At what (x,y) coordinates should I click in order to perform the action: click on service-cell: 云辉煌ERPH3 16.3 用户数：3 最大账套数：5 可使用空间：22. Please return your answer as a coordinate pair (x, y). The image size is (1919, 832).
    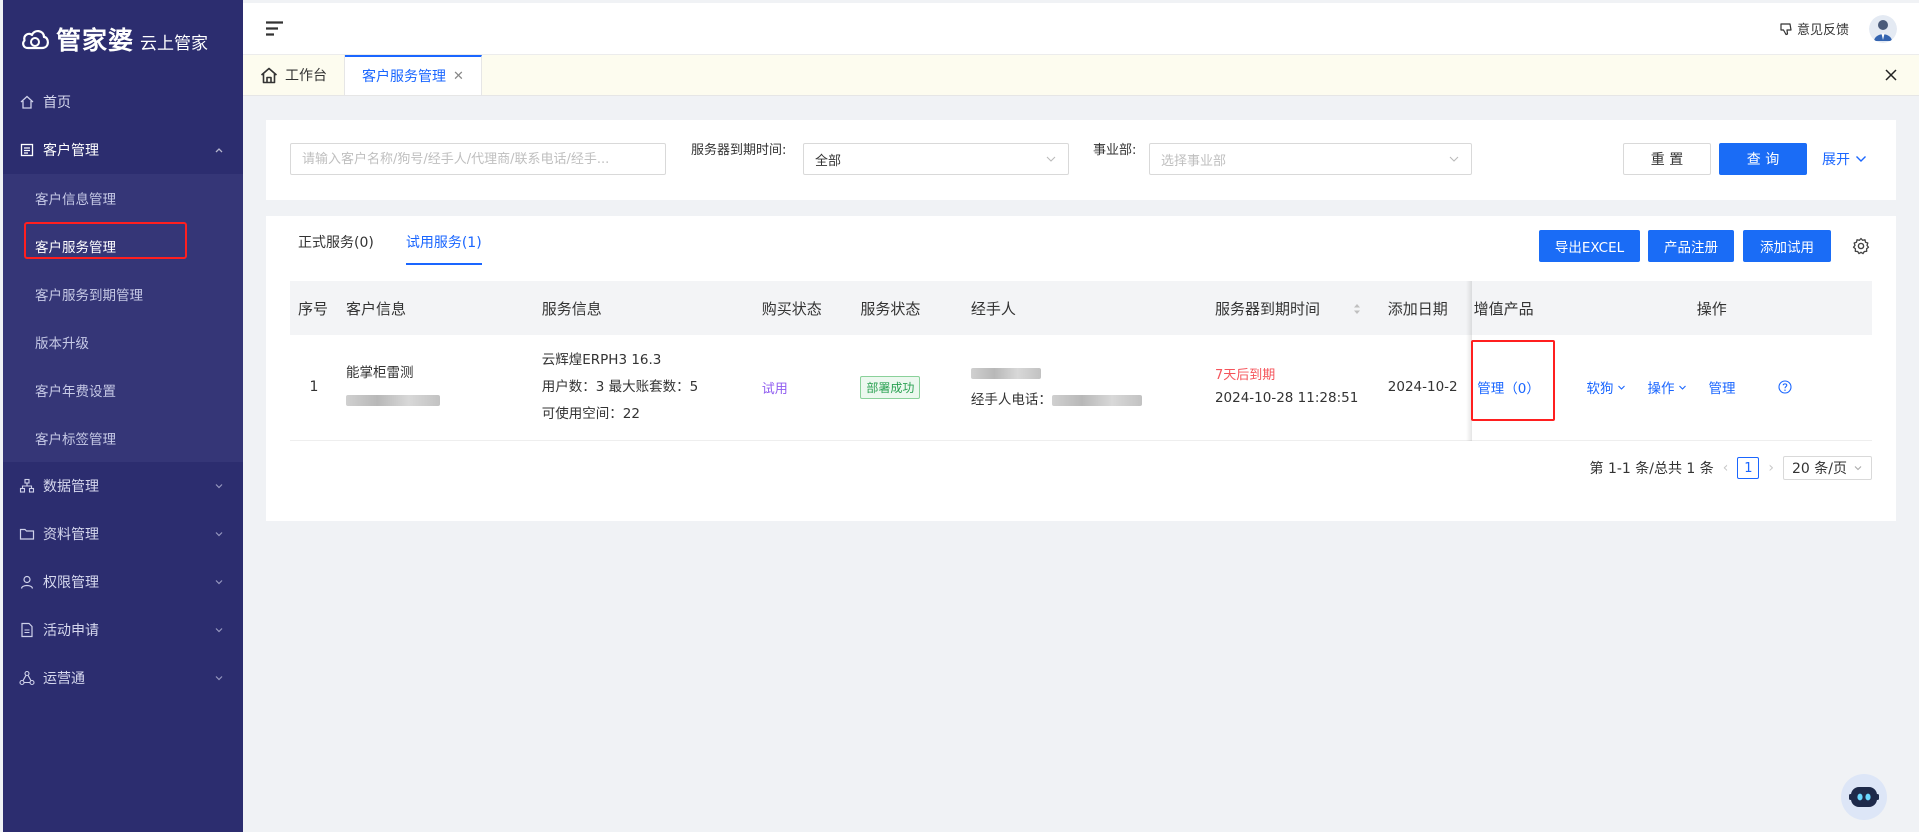
    Looking at the image, I should click on (643, 388).